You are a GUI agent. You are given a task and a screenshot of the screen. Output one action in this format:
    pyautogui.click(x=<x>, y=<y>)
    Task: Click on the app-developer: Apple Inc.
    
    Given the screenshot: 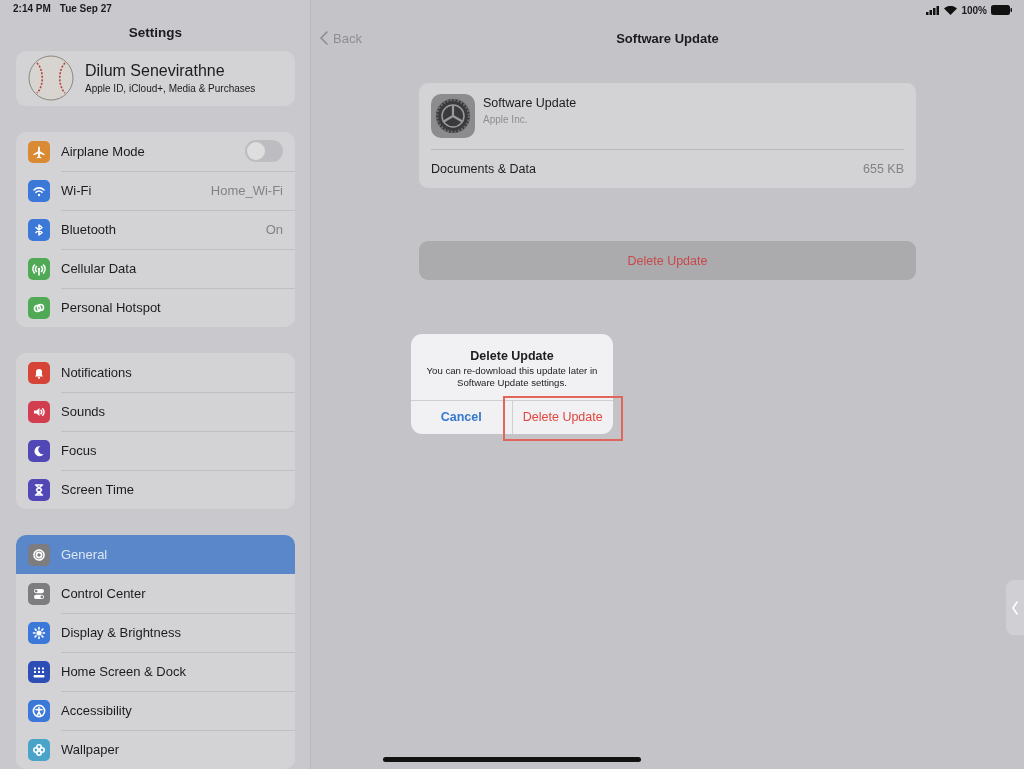 What is the action you would take?
    pyautogui.click(x=506, y=119)
    